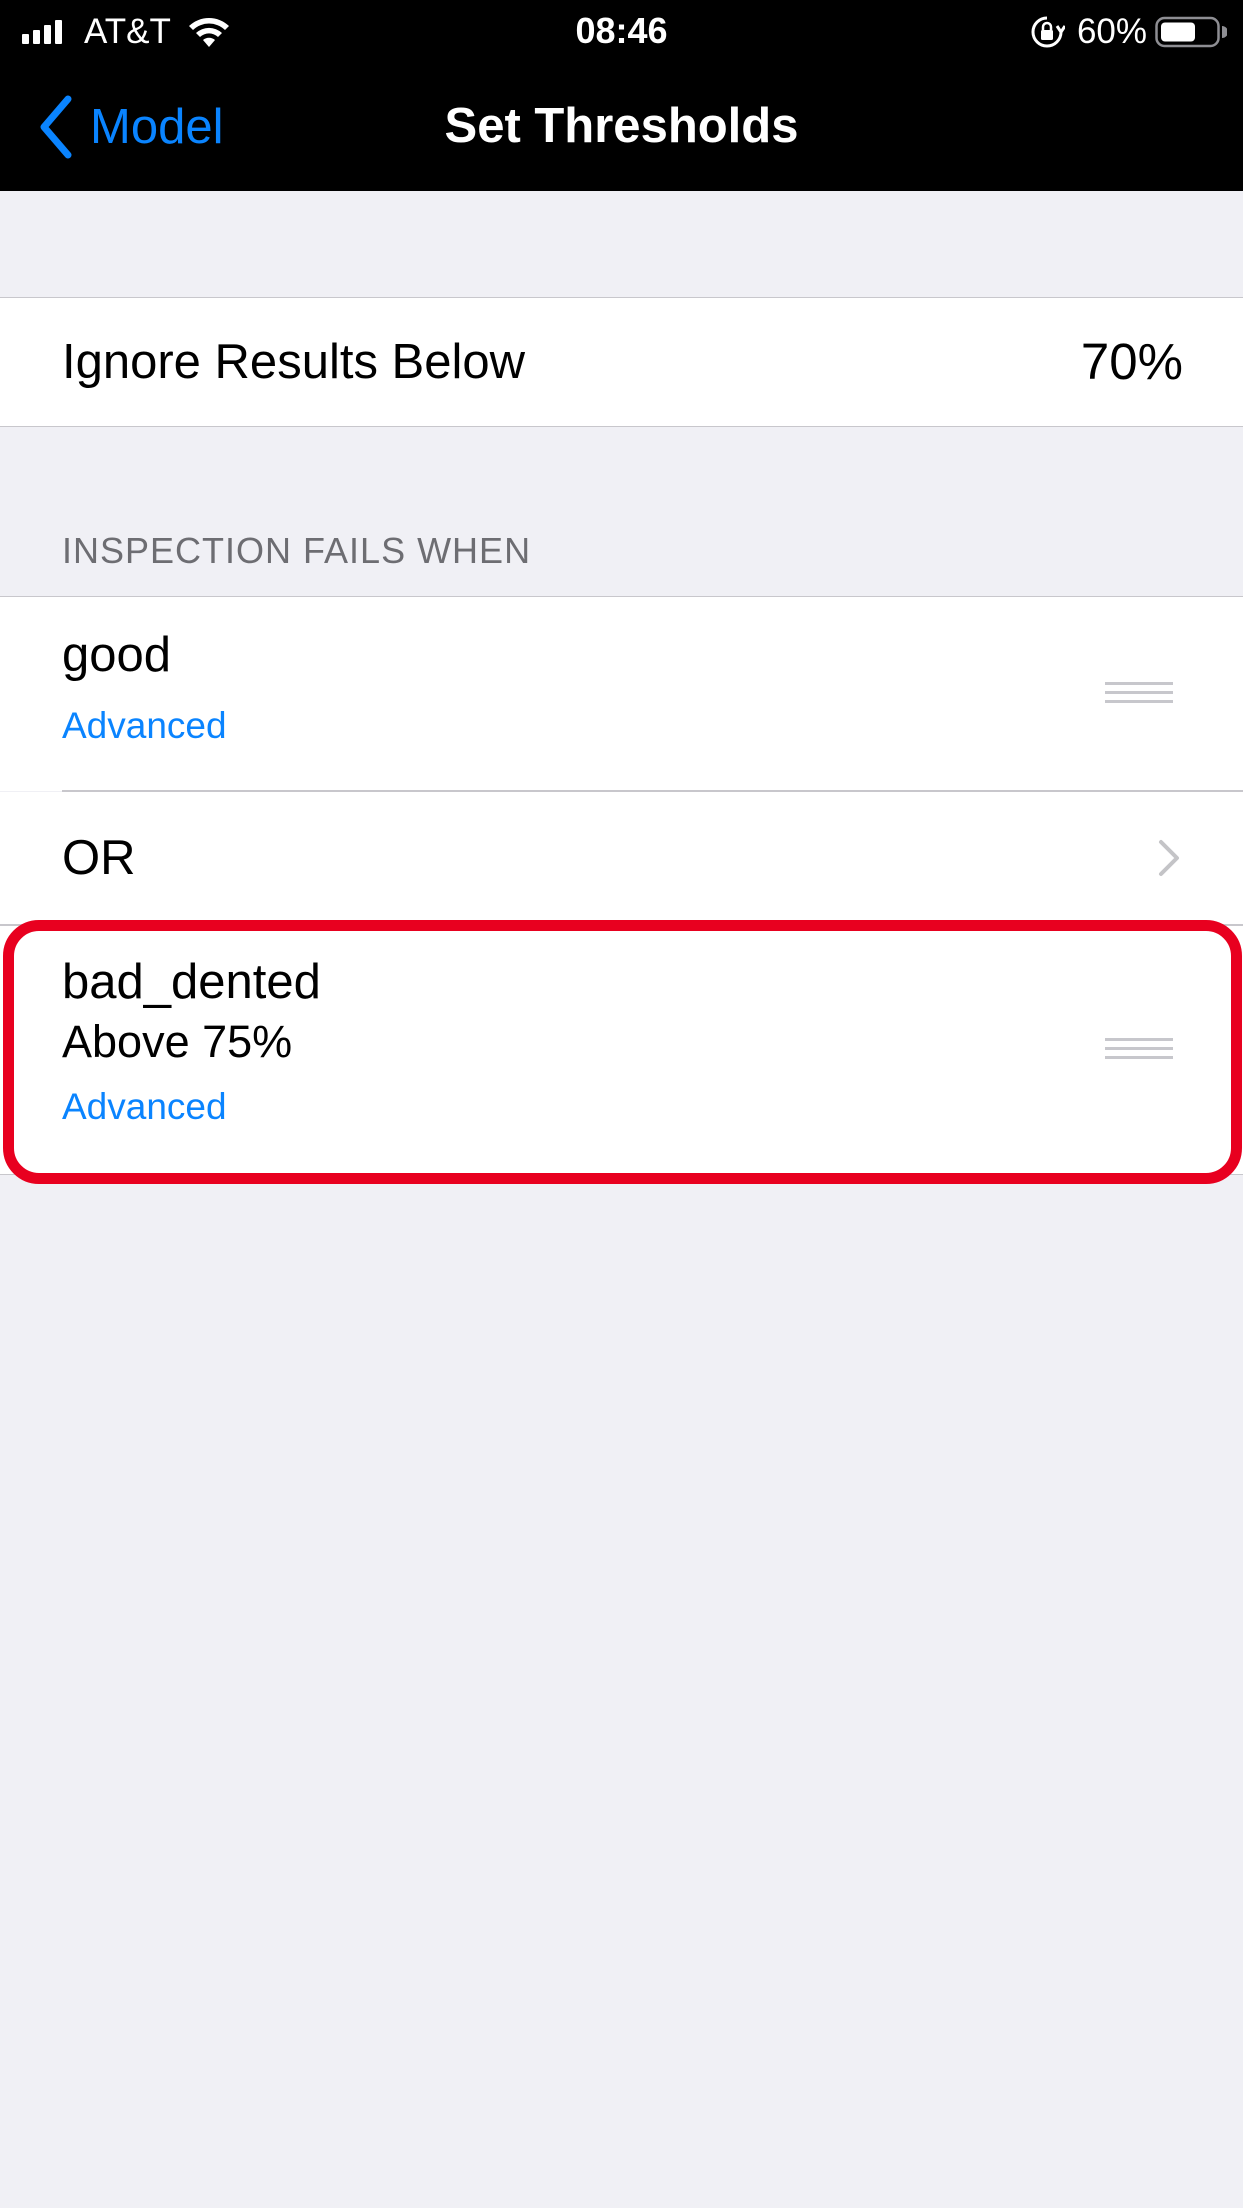  What do you see at coordinates (297, 550) in the screenshot?
I see `section-header: INSPECTION FAILS WHEN` at bounding box center [297, 550].